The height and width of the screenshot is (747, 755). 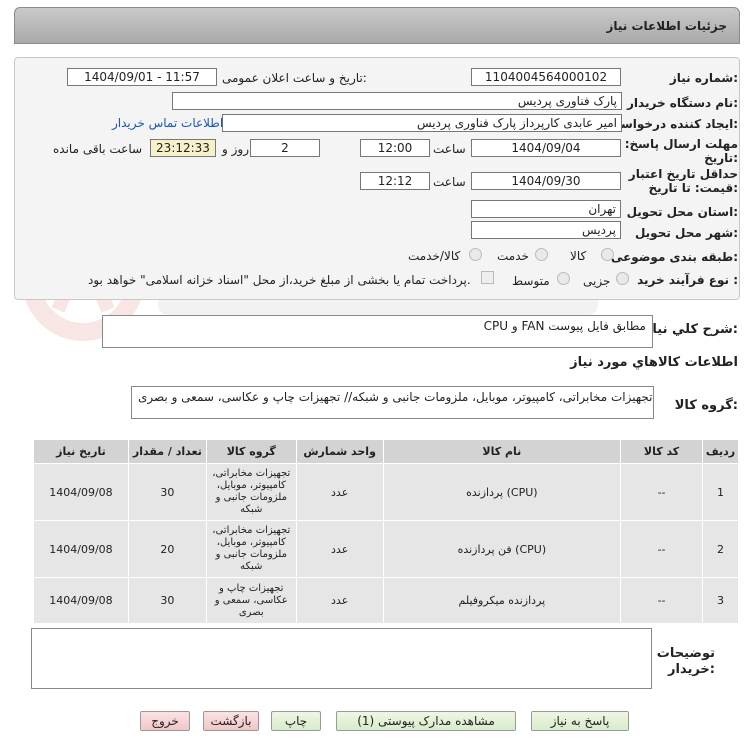 I want to click on buyer-org-label: نام دستگاه خریدار:, so click(x=682, y=103).